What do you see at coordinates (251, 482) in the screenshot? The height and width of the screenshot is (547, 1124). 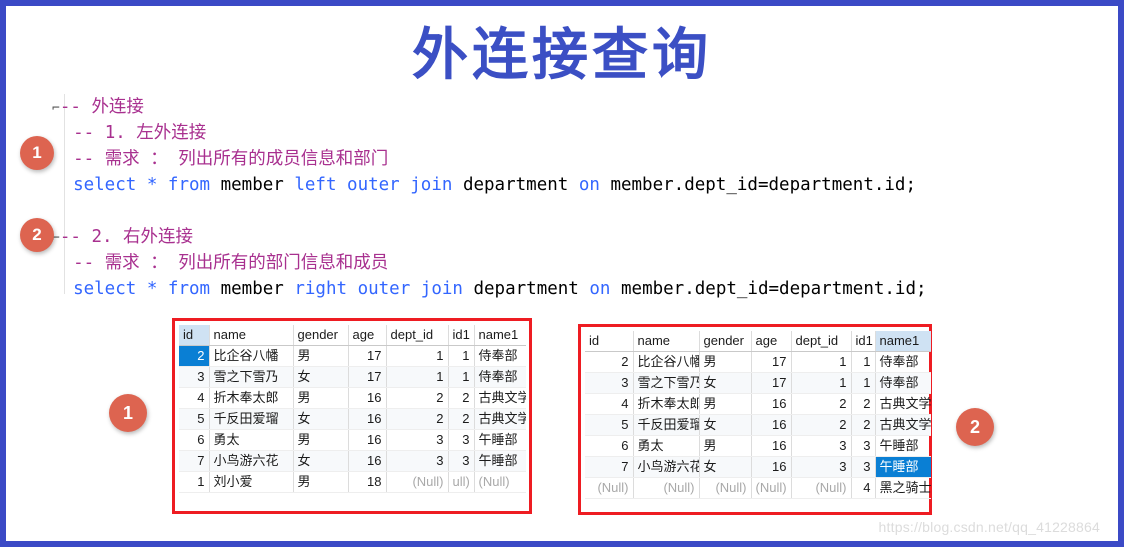 I see `table-cell: 刘小爱` at bounding box center [251, 482].